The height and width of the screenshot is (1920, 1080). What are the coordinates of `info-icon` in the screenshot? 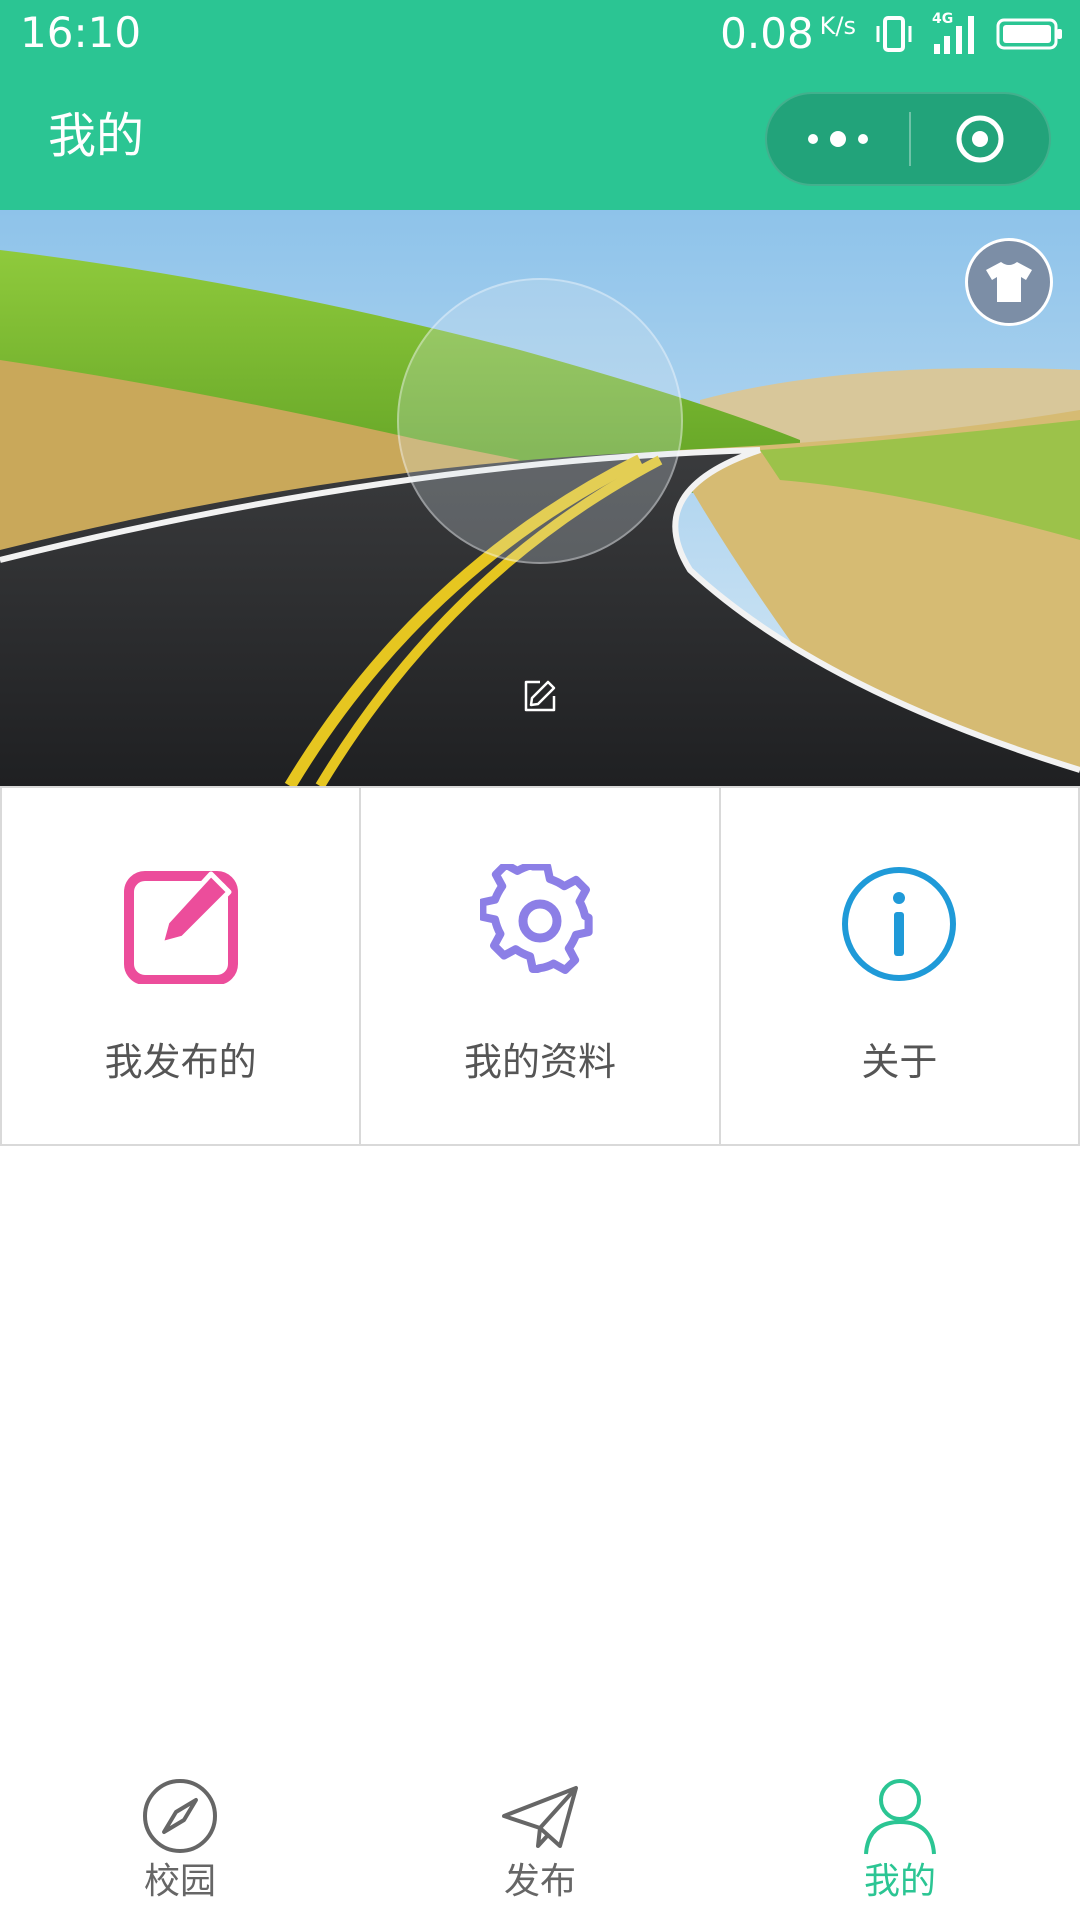 It's located at (899, 924).